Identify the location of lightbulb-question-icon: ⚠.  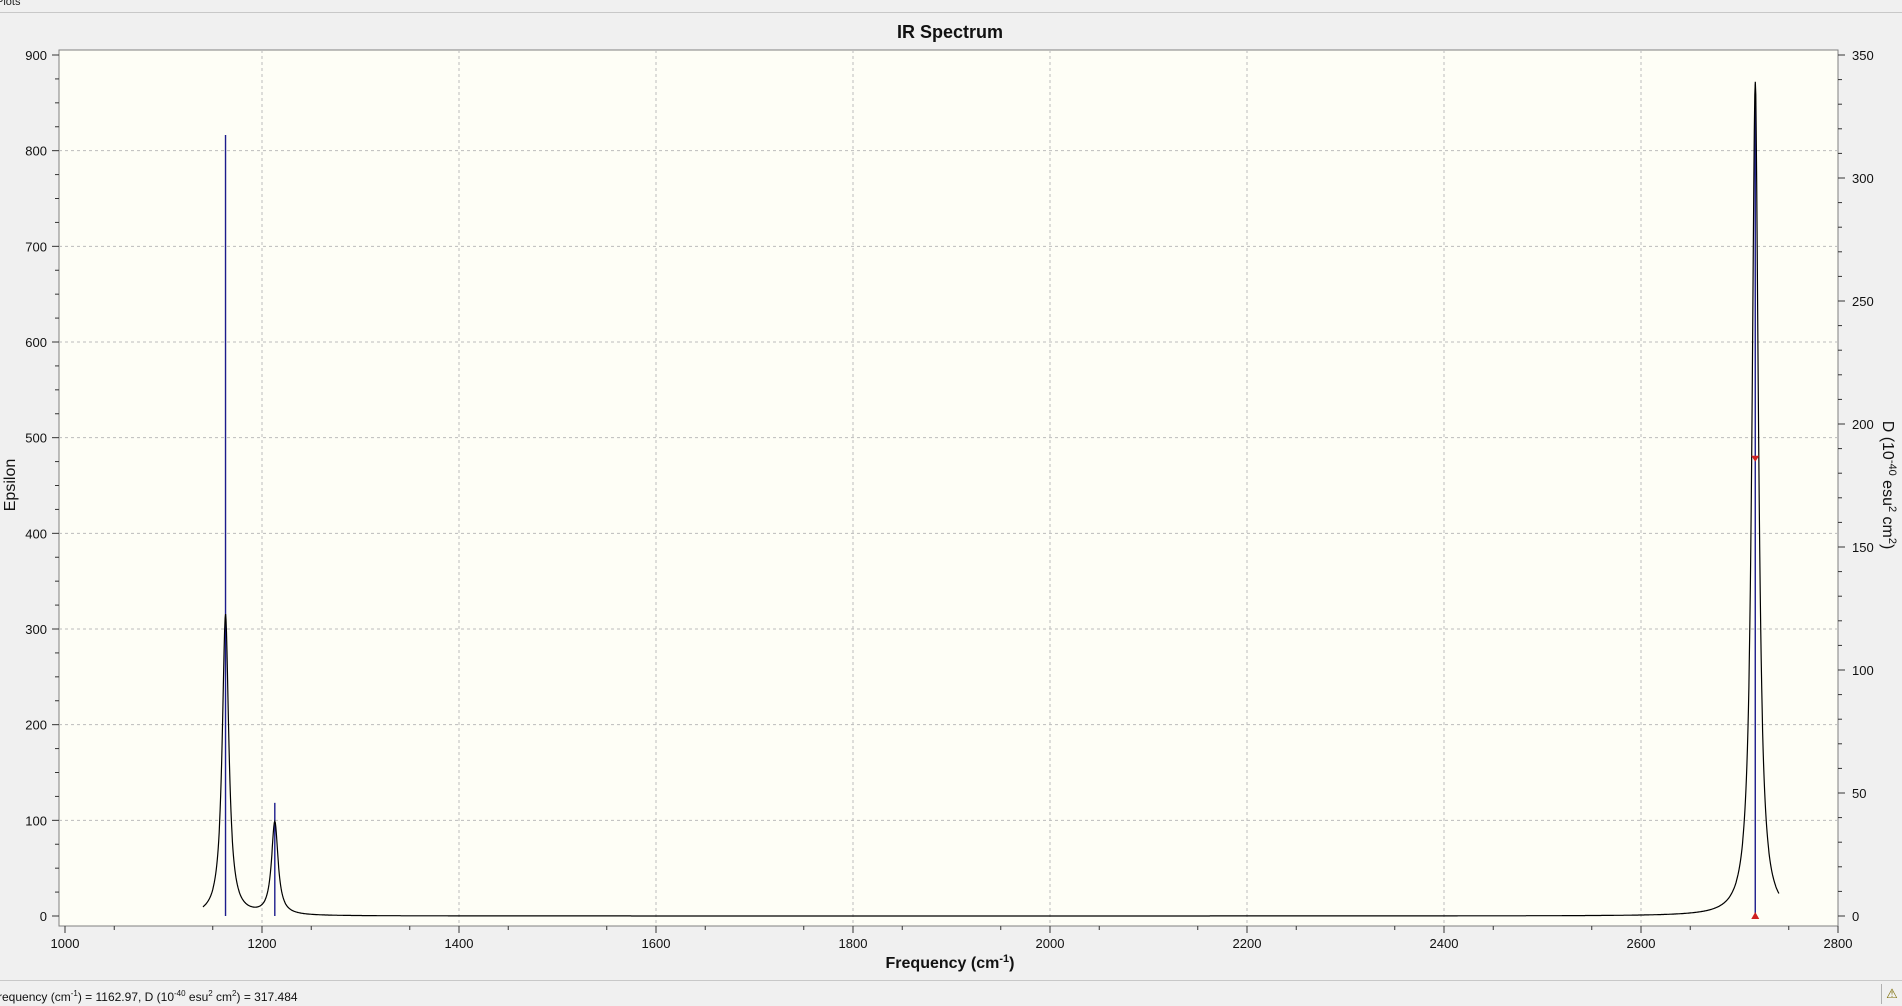
(1891, 994).